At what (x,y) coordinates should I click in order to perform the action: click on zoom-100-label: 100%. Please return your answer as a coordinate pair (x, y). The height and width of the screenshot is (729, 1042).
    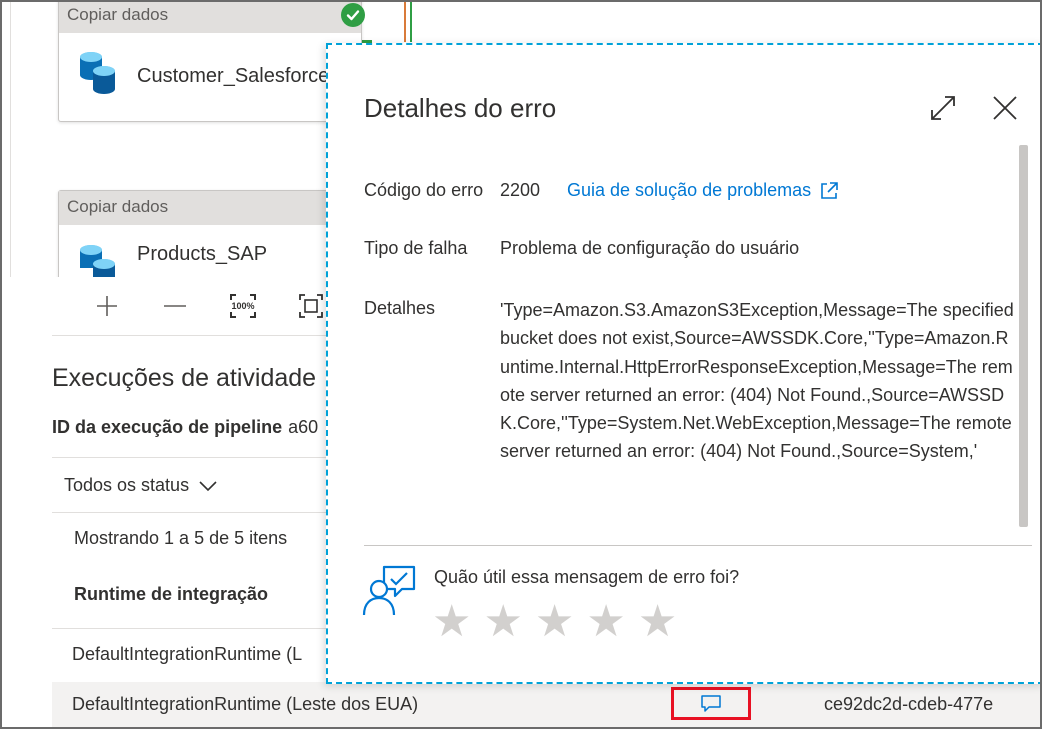
    Looking at the image, I should click on (243, 306).